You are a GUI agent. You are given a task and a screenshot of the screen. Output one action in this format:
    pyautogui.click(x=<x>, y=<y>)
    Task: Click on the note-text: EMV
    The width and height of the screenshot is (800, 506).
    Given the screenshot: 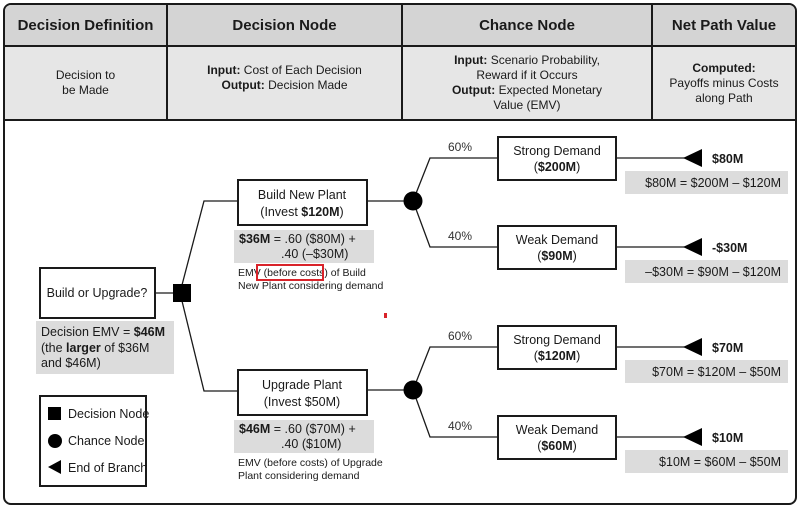 What is the action you would take?
    pyautogui.click(x=251, y=273)
    